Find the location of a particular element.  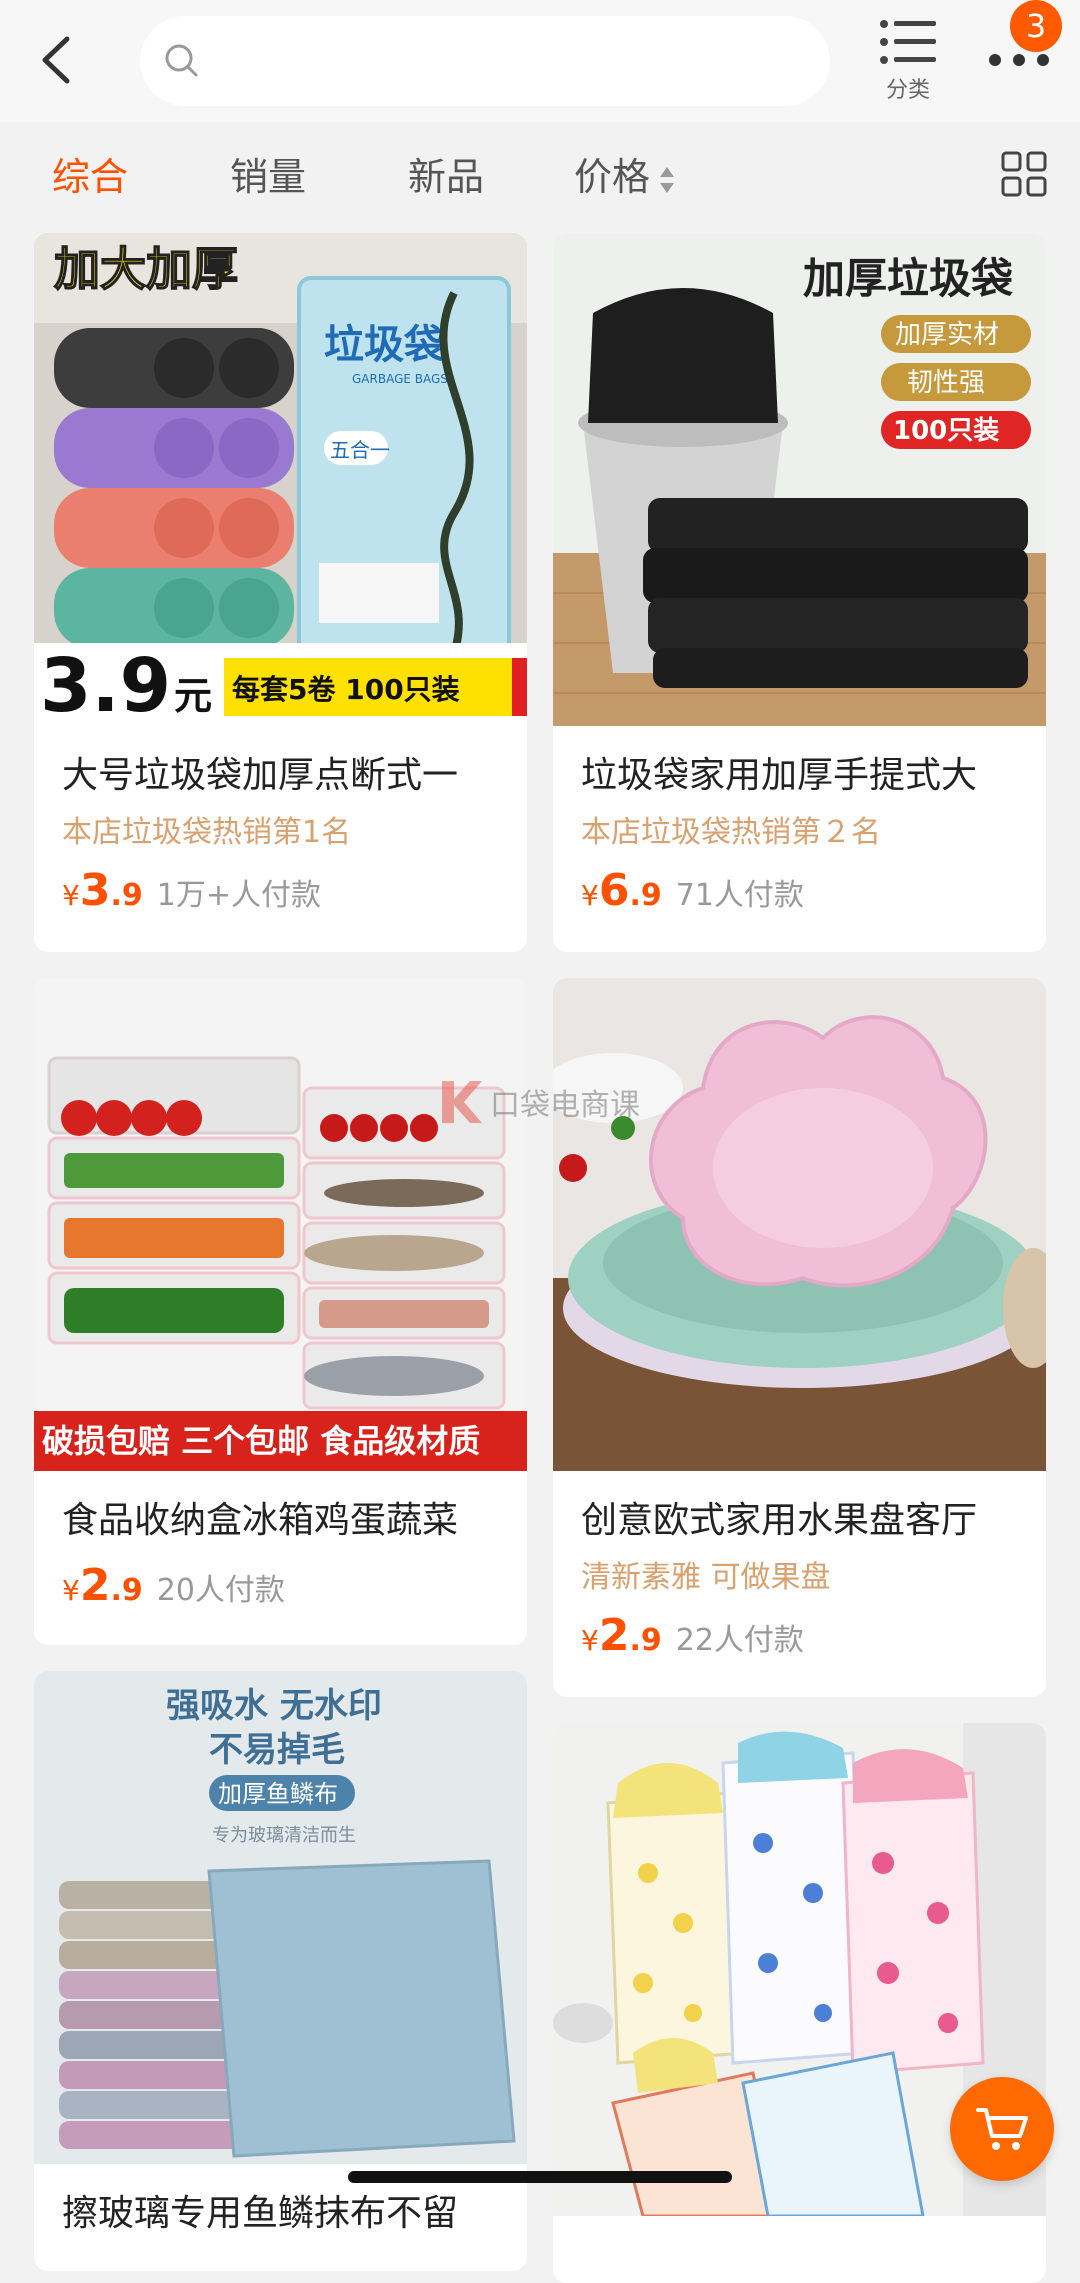

chevron-left-icon is located at coordinates (56, 60).